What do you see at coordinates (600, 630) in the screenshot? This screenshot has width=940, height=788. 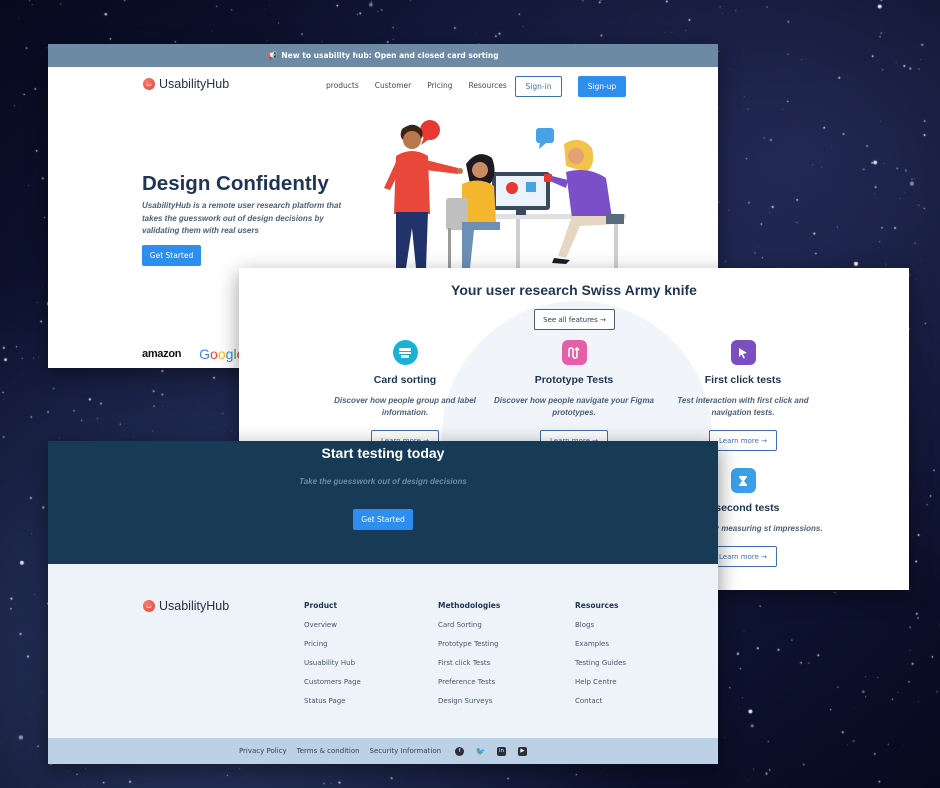 I see `footer-link-blogs: Blogs` at bounding box center [600, 630].